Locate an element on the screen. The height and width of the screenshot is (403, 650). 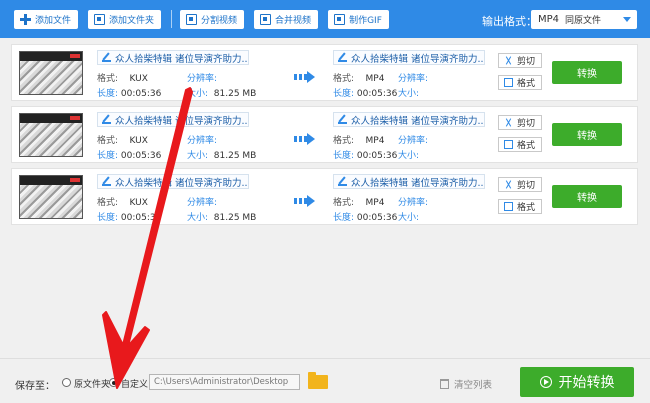
make-gif-label: 制作GIF is located at coordinates (365, 20).